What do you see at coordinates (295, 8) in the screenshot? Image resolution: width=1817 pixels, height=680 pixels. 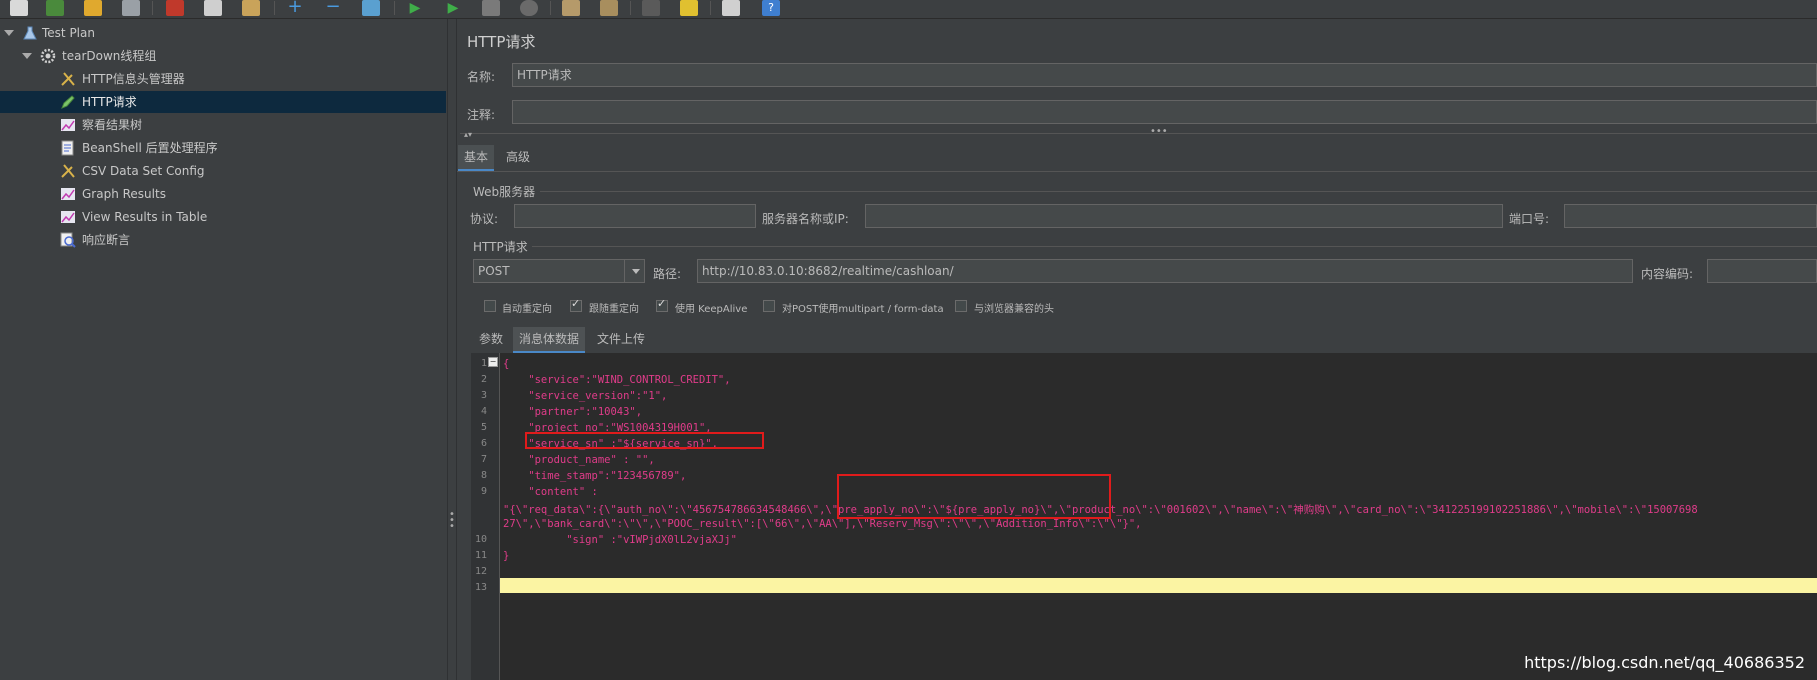 I see `expand-icon: +` at bounding box center [295, 8].